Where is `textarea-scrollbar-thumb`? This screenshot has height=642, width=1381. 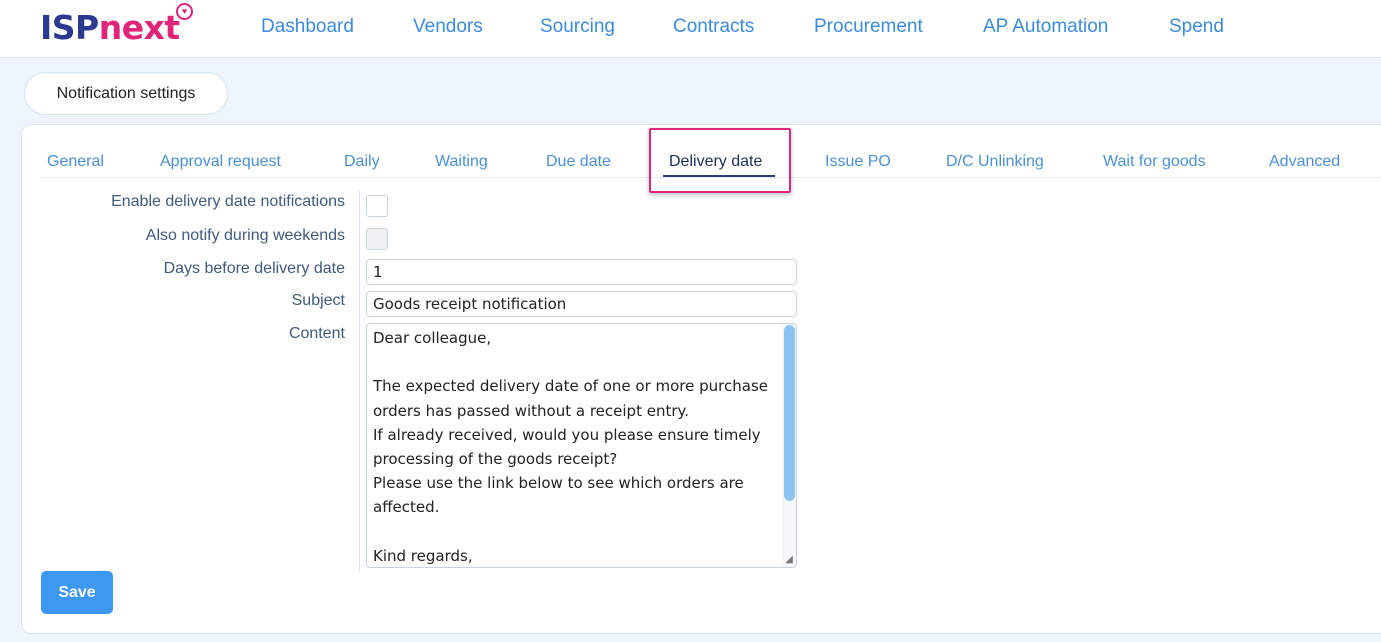 textarea-scrollbar-thumb is located at coordinates (789, 413).